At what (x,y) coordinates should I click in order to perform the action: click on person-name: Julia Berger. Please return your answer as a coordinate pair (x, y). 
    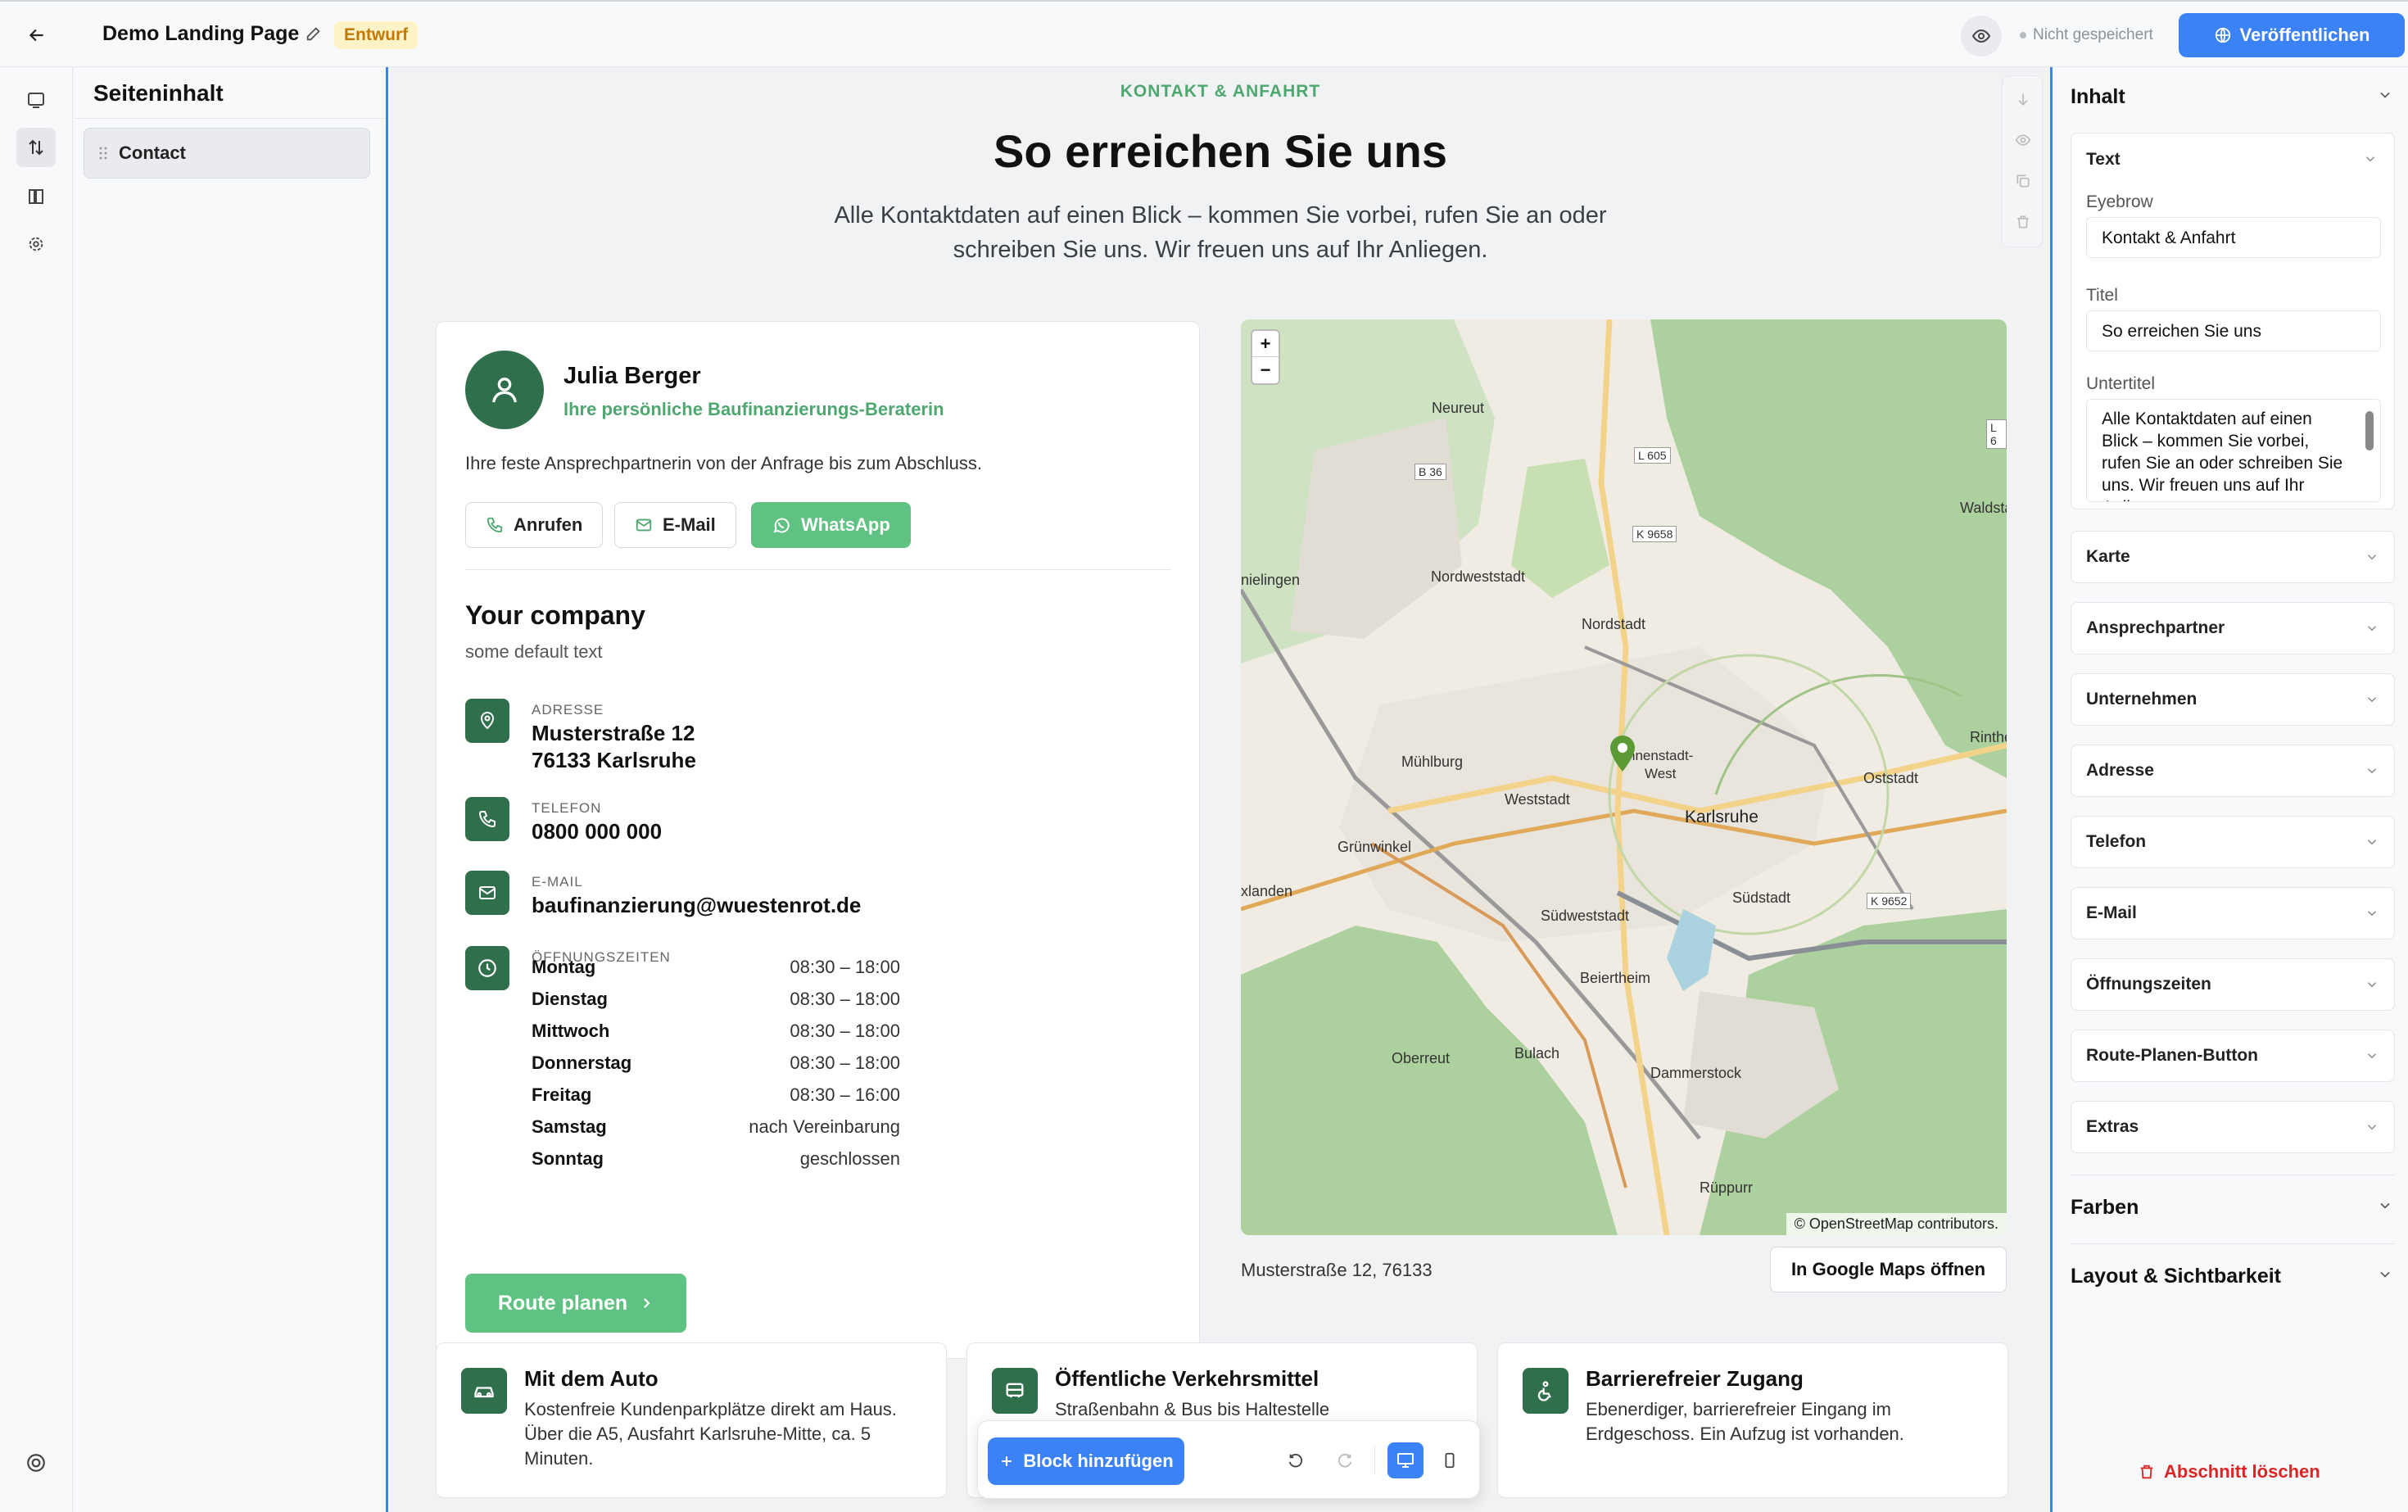
    Looking at the image, I should click on (632, 376).